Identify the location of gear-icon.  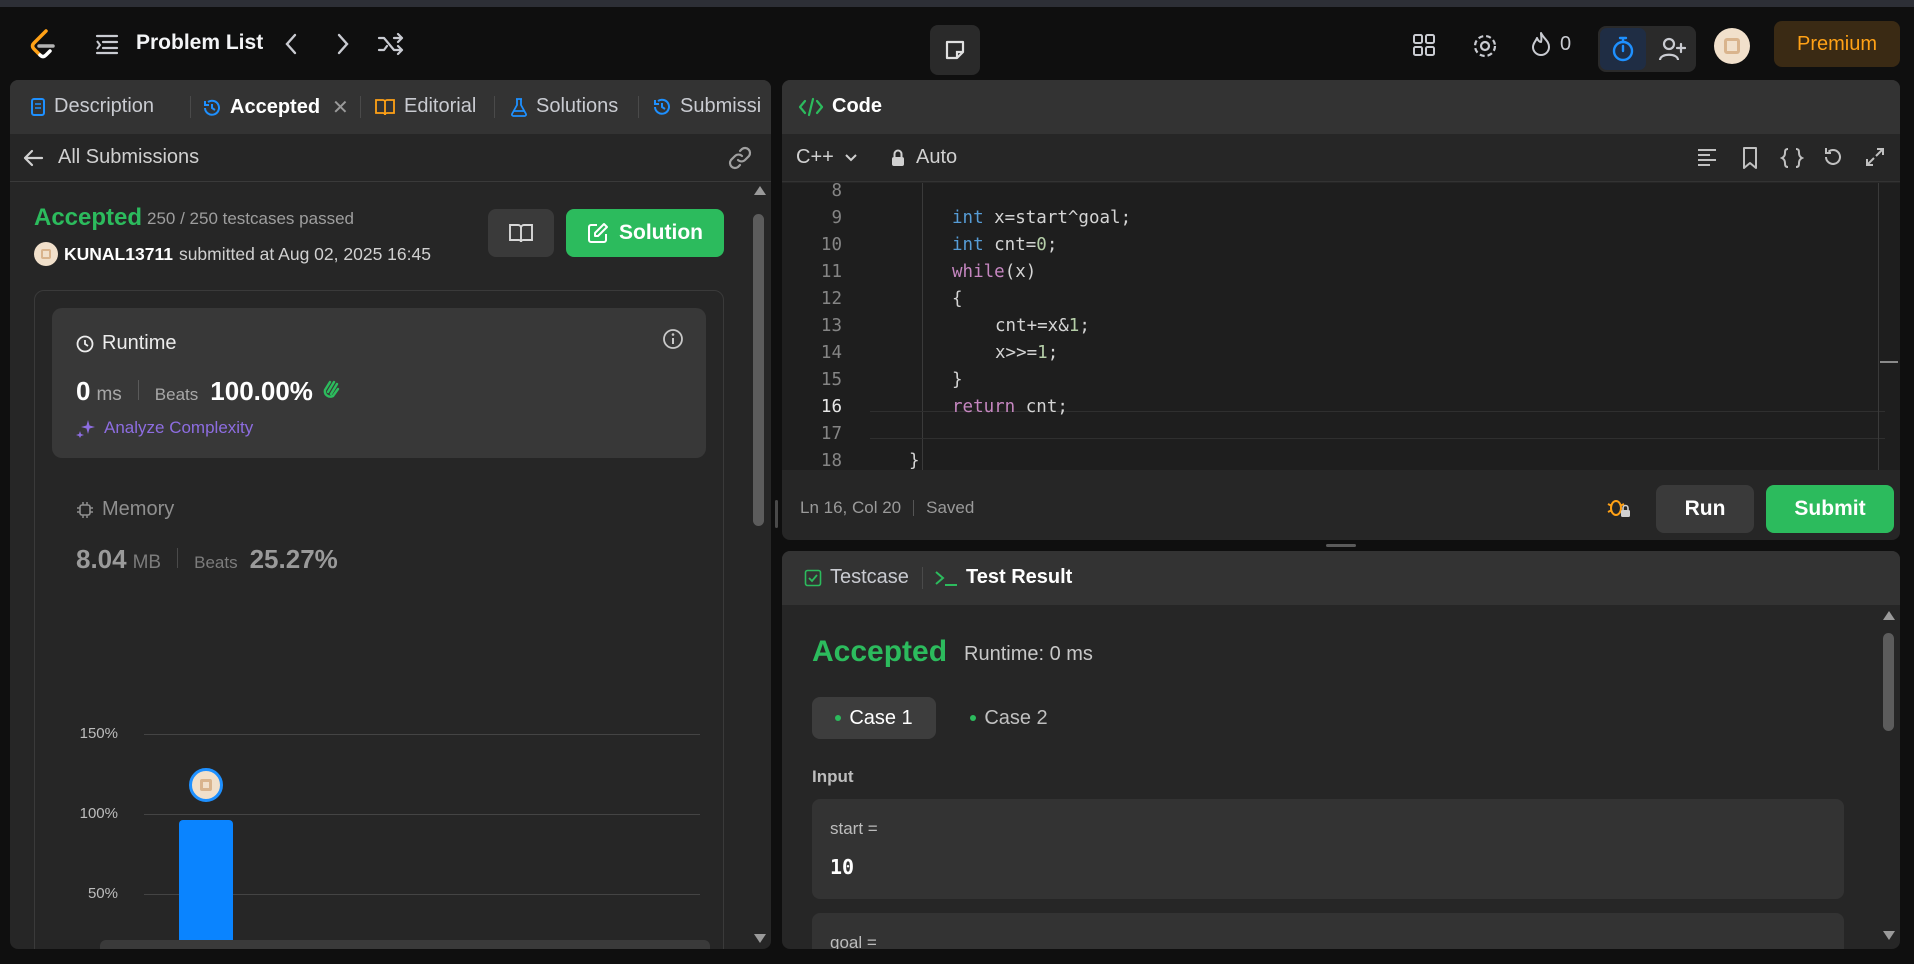
(1485, 46).